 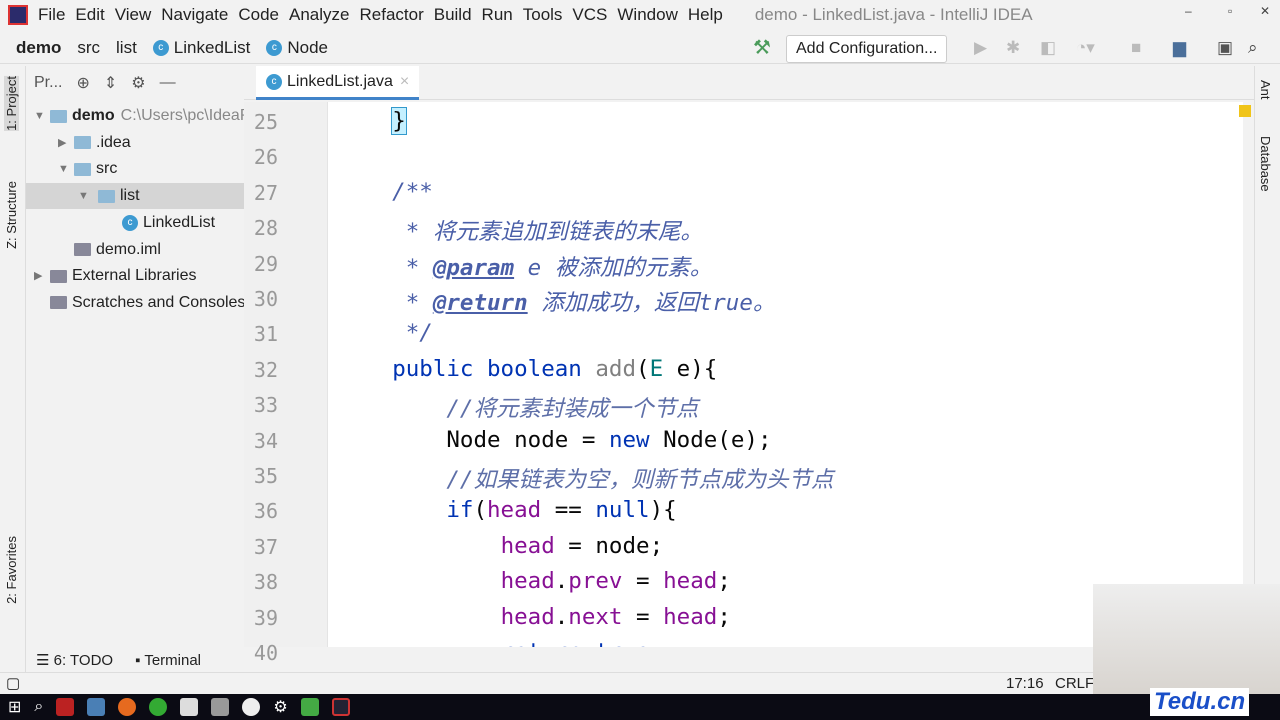 What do you see at coordinates (586, 480) in the screenshot?
I see `code-token: //如果链表为空，则新节点成为头节点` at bounding box center [586, 480].